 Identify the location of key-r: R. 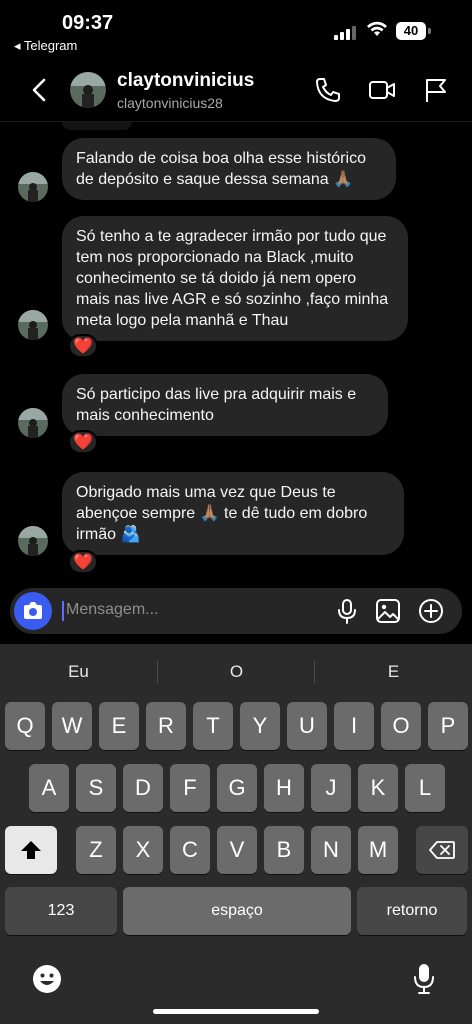
(166, 726).